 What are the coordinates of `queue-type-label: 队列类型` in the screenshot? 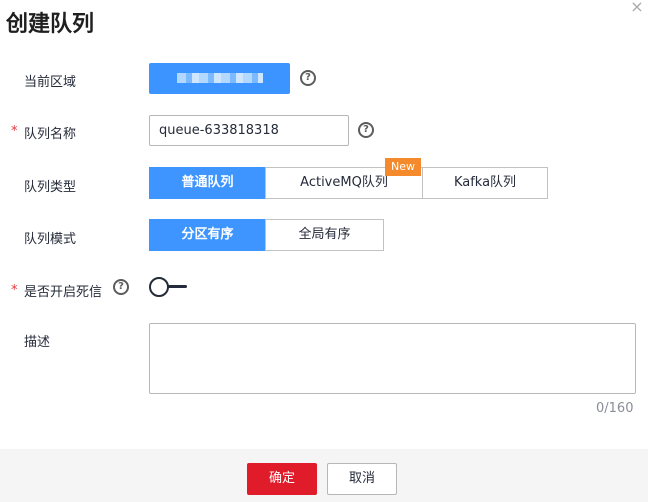 It's located at (50, 187).